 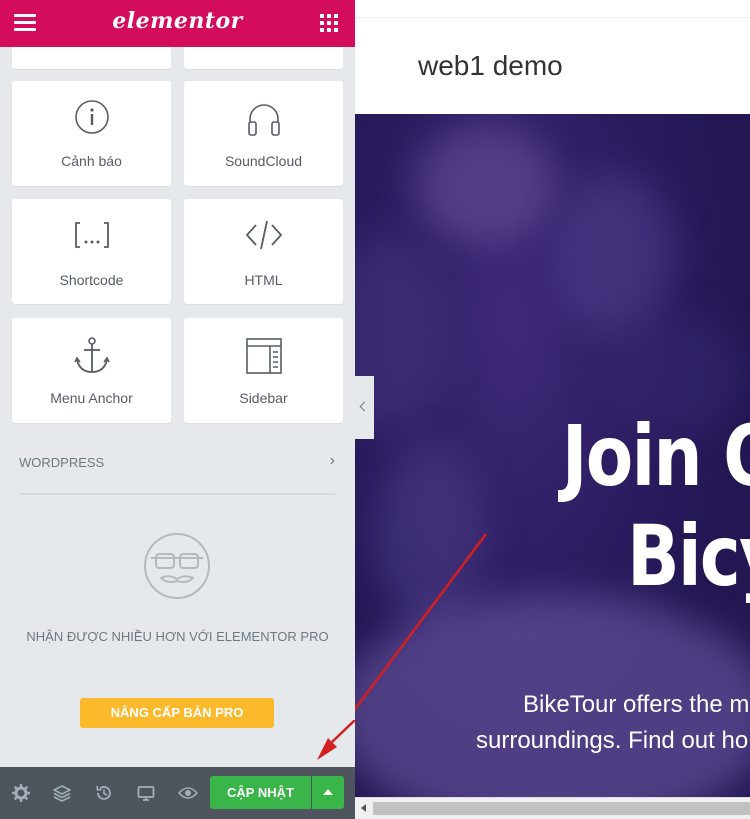 What do you see at coordinates (177, 568) in the screenshot?
I see `nerd-face-icon` at bounding box center [177, 568].